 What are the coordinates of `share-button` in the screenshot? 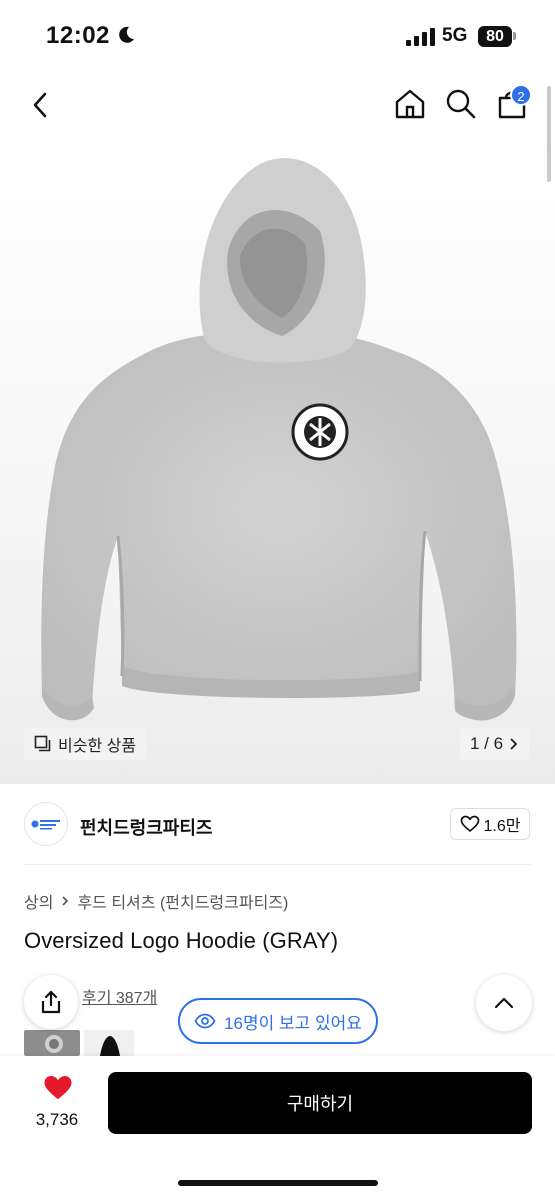 It's located at (51, 1002).